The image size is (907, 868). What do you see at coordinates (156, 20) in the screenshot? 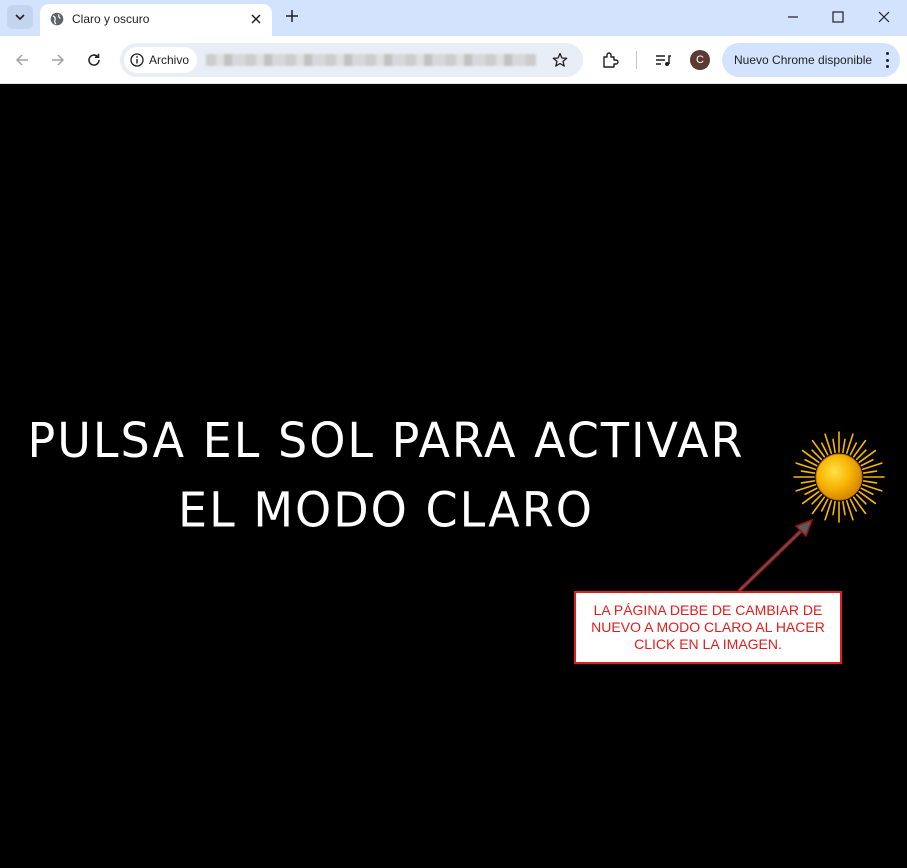
I see `active-tab: Claro y oscuro` at bounding box center [156, 20].